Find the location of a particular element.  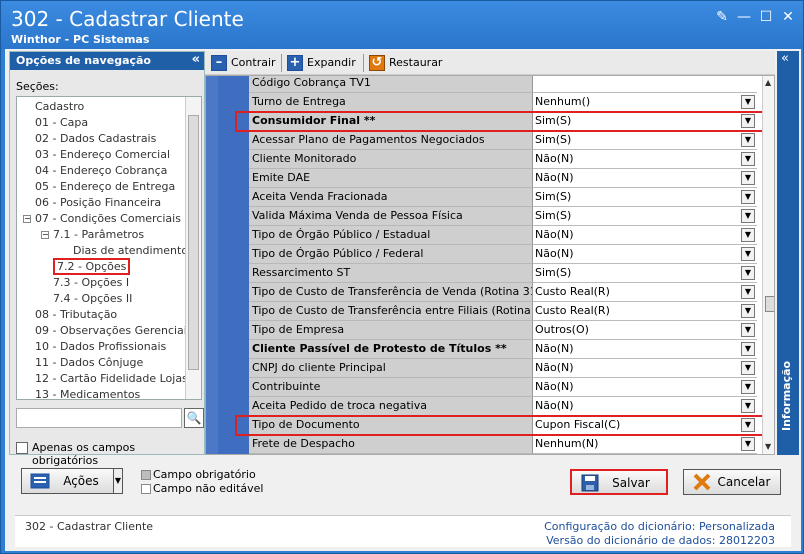

info-panel: « Informação is located at coordinates (788, 253).